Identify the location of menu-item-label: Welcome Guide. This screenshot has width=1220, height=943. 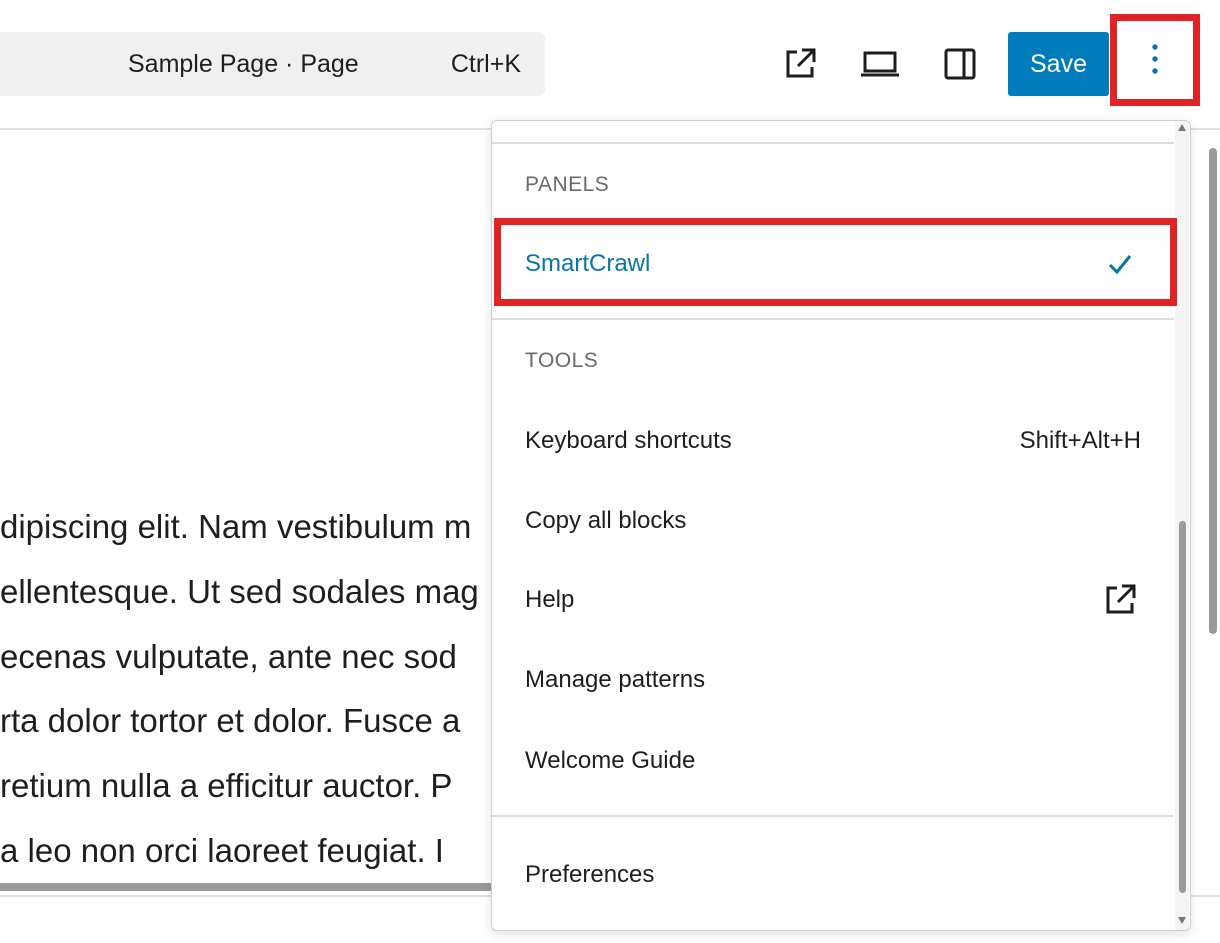
(610, 760).